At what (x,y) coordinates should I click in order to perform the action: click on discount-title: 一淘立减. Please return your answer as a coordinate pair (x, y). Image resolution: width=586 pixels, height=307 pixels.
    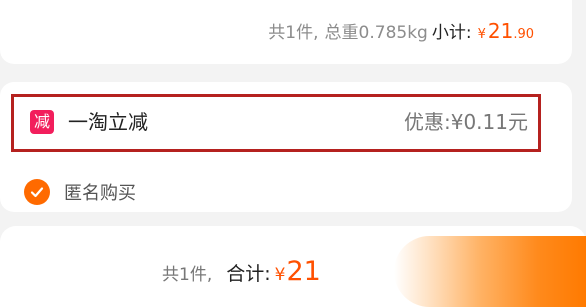
    Looking at the image, I should click on (108, 122).